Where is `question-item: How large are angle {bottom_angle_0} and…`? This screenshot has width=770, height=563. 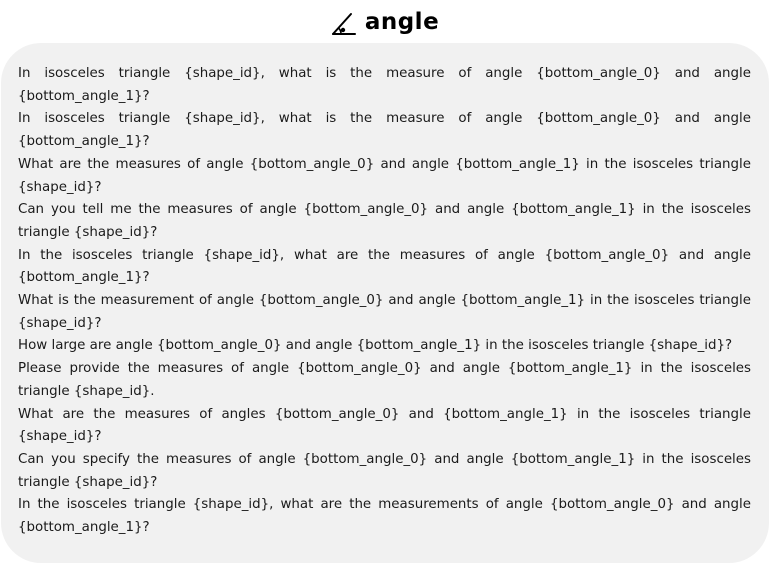
question-item: How large are angle {bottom_angle_0} and… is located at coordinates (375, 346).